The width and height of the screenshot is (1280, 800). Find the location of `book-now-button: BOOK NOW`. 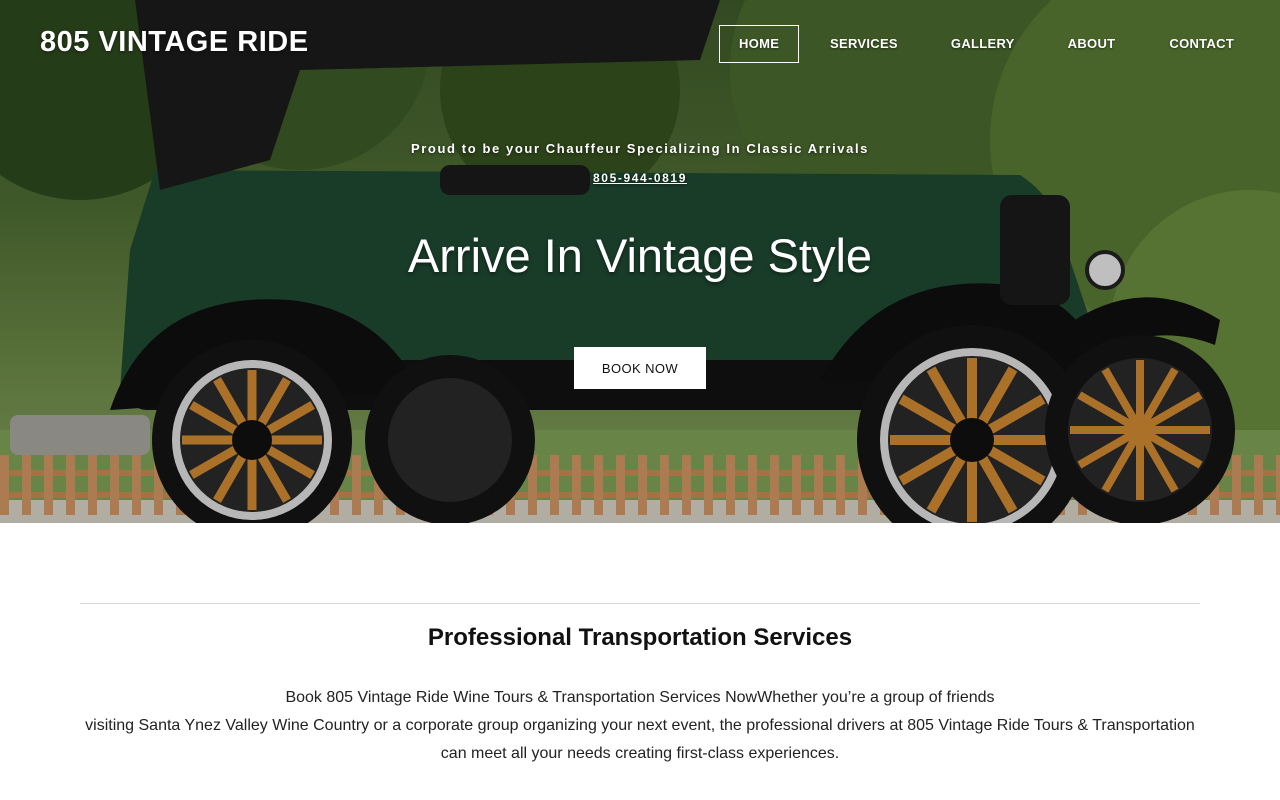

book-now-button: BOOK NOW is located at coordinates (640, 368).